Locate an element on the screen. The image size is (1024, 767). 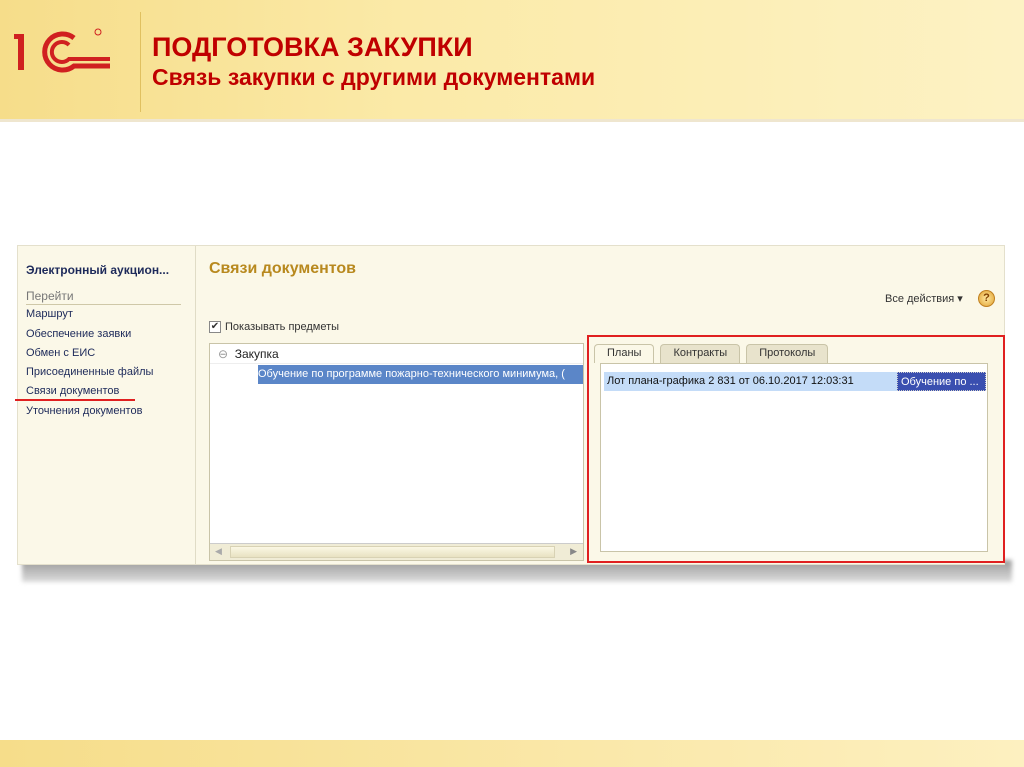
linked-docs-tabs: Планы Контракты Протоколы is located at coordinates (711, 353).